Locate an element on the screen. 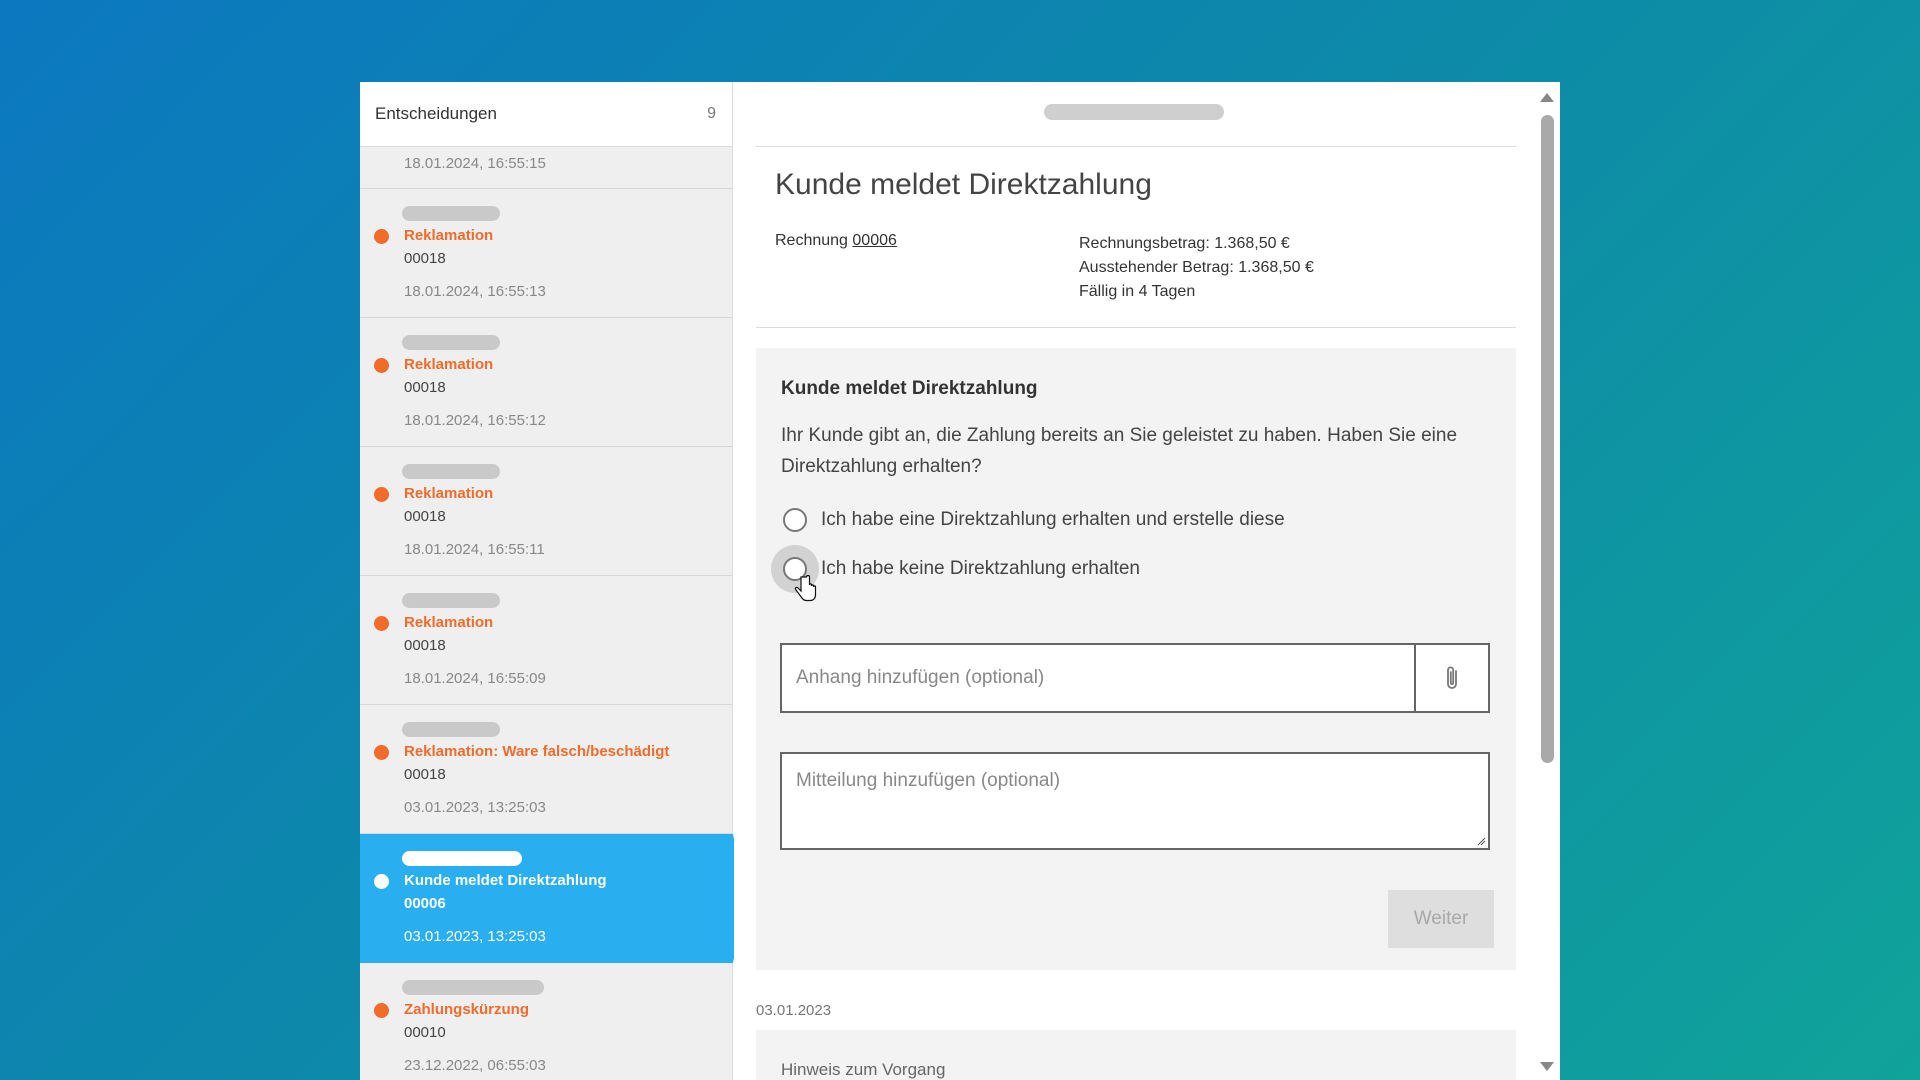 The width and height of the screenshot is (1920, 1080). outstanding-amount: Ausstehender Betrag: 1.368,50 € is located at coordinates (1196, 267).